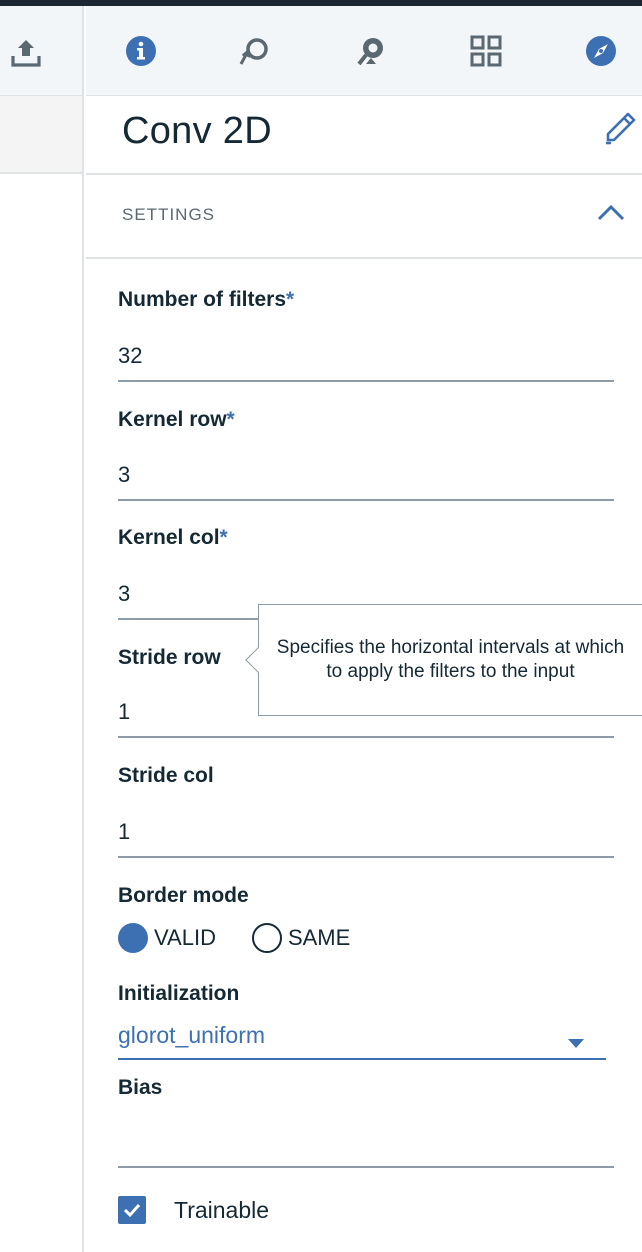  What do you see at coordinates (364, 217) in the screenshot?
I see `settings-section-header: SETTINGS` at bounding box center [364, 217].